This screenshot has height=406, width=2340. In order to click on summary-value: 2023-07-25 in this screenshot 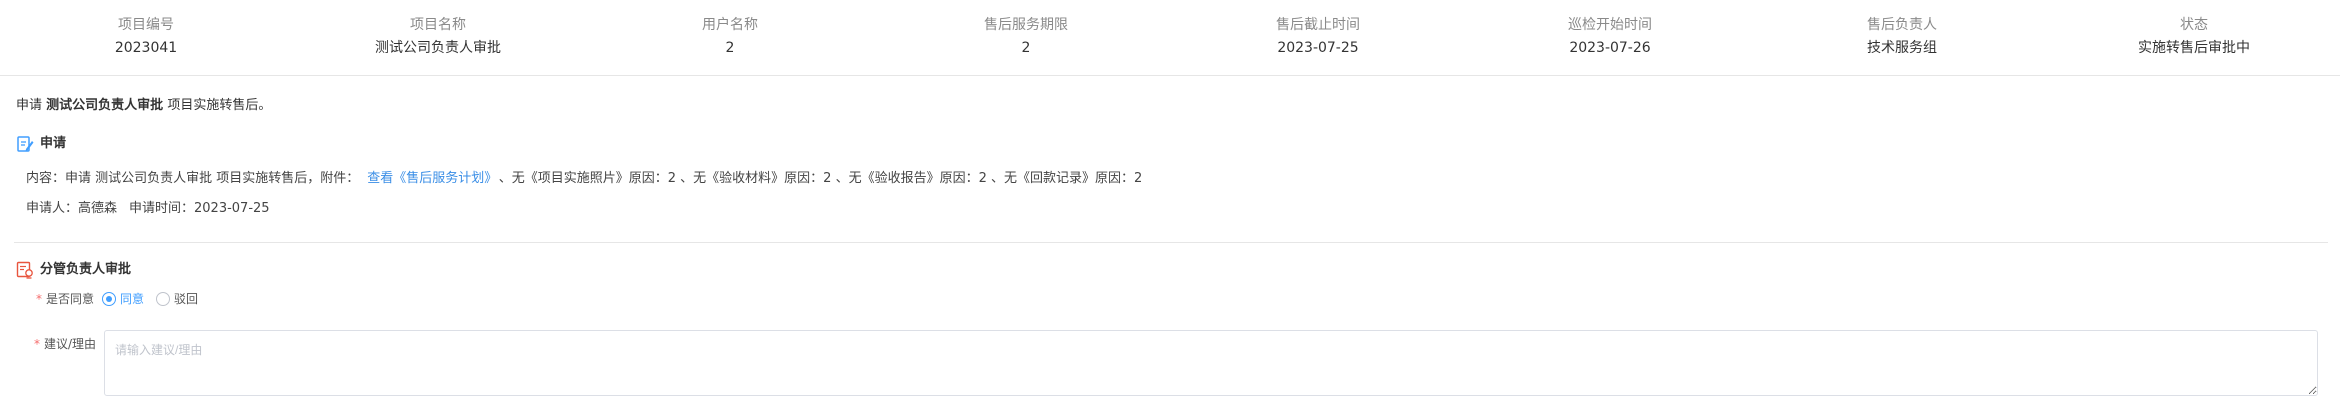, I will do `click(1318, 48)`.